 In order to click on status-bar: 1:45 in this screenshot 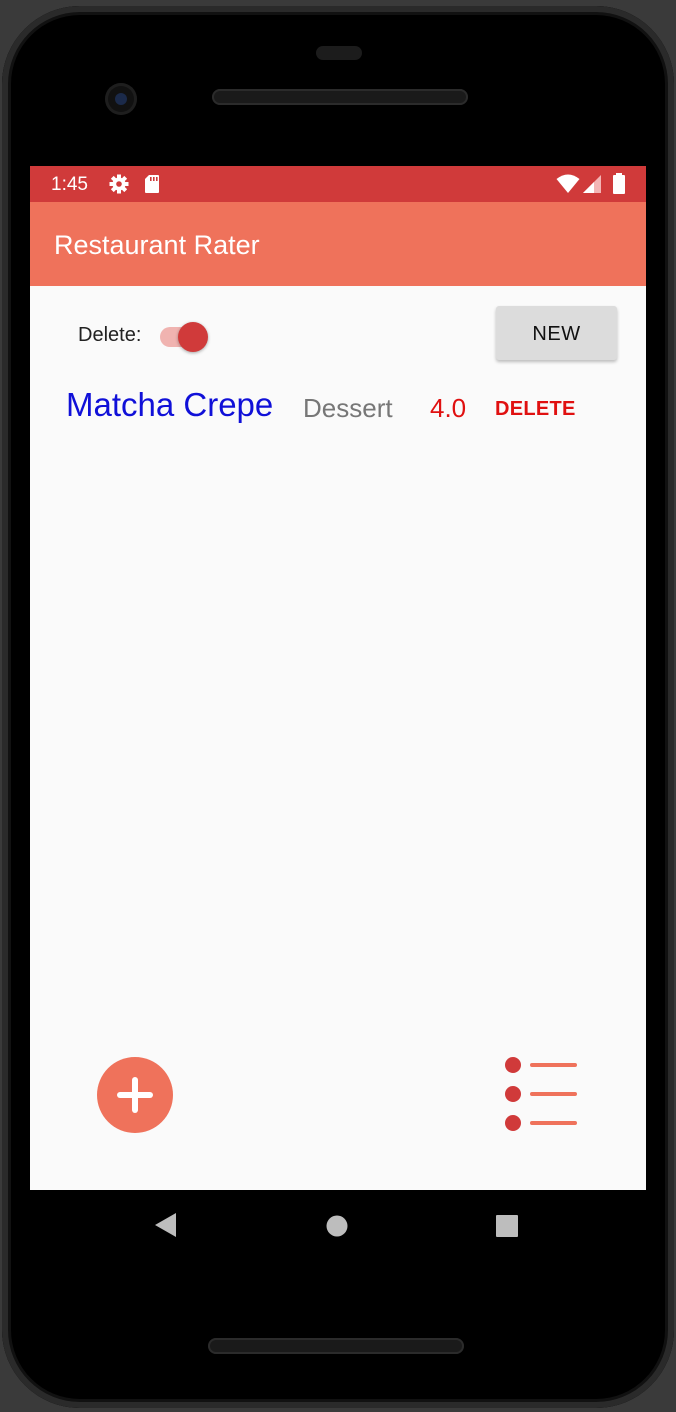, I will do `click(338, 184)`.